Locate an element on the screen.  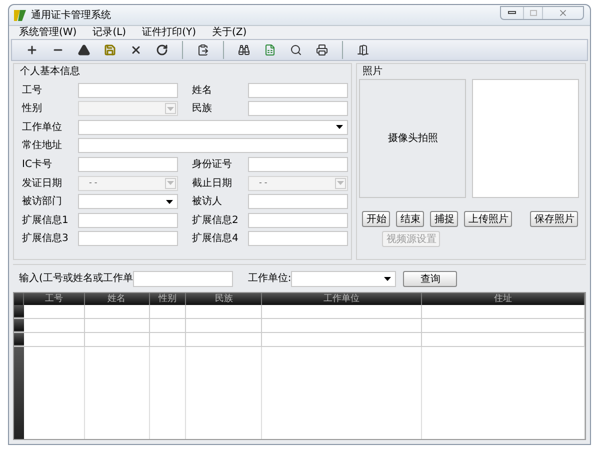
group-title: 照片 is located at coordinates (372, 71).